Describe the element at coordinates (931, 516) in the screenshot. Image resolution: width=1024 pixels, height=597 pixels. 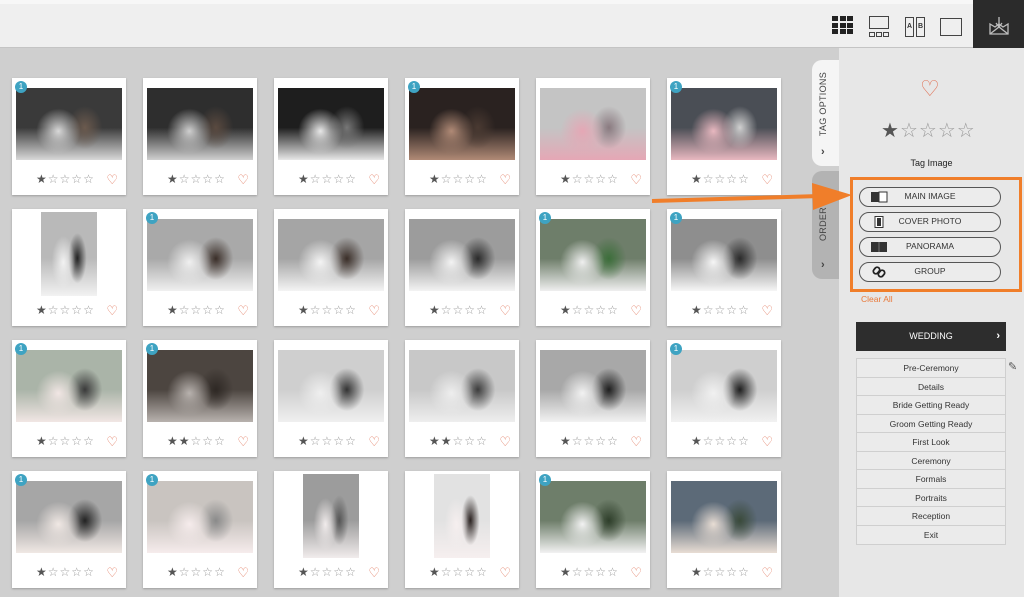
I see `category-item: Reception` at that location.